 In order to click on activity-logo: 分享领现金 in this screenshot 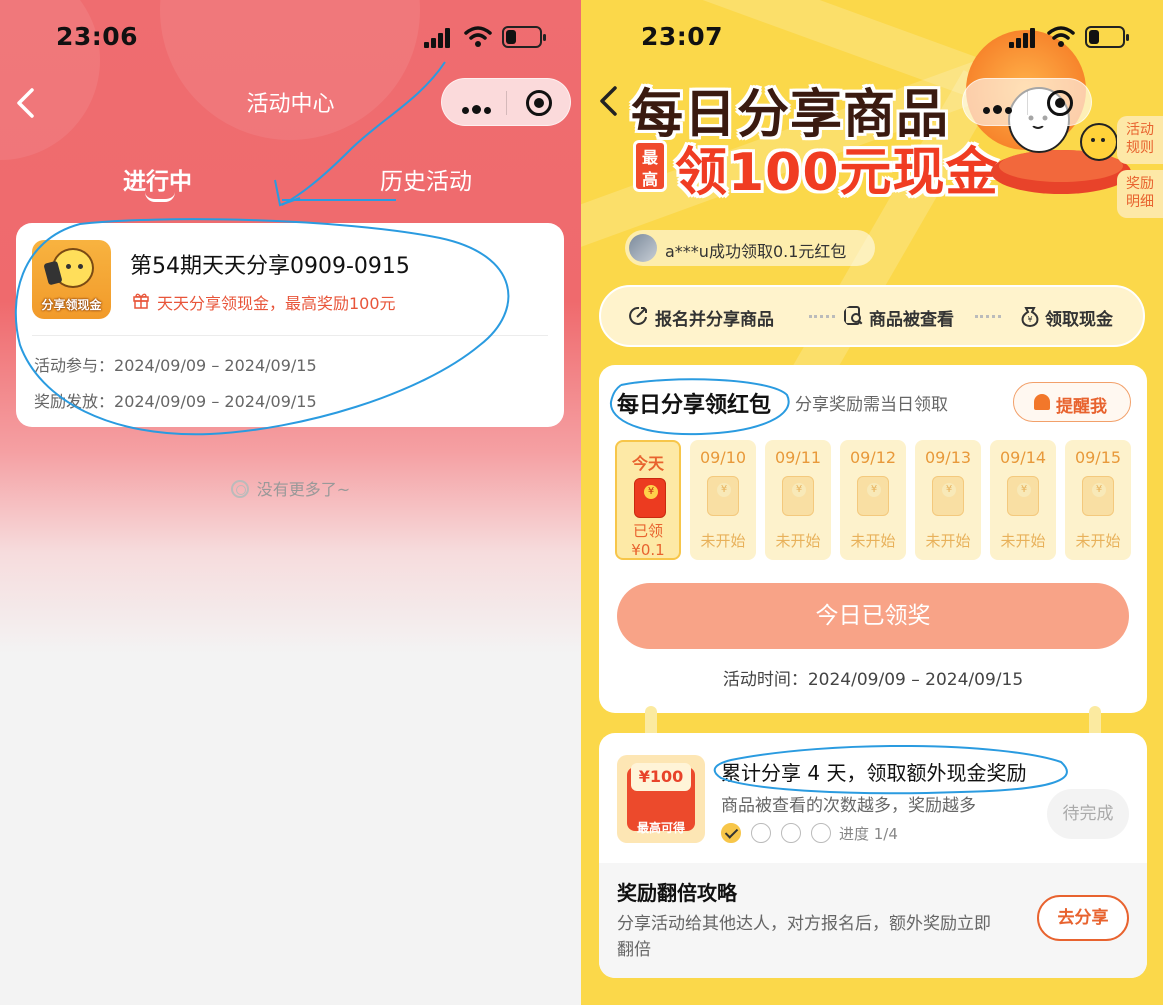, I will do `click(71, 279)`.